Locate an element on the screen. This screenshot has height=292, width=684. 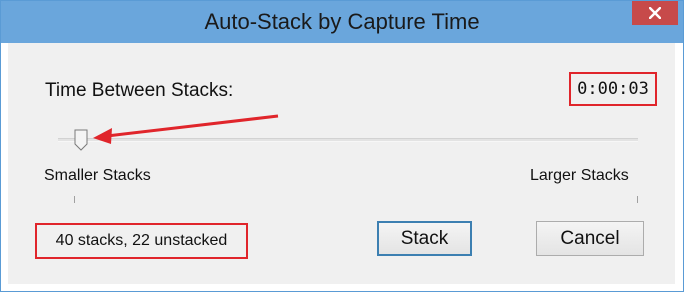
title-bar: Auto-Stack by Capture Time is located at coordinates (342, 22).